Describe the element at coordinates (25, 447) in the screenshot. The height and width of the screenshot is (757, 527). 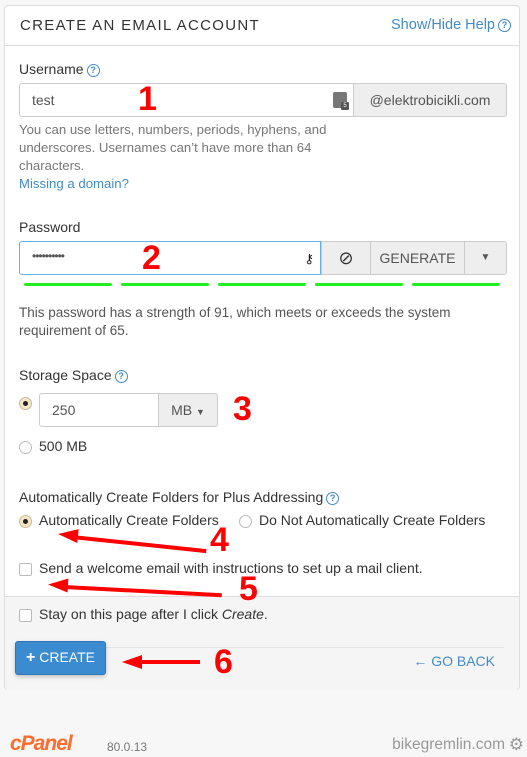
I see `storage-500mb-radio` at that location.